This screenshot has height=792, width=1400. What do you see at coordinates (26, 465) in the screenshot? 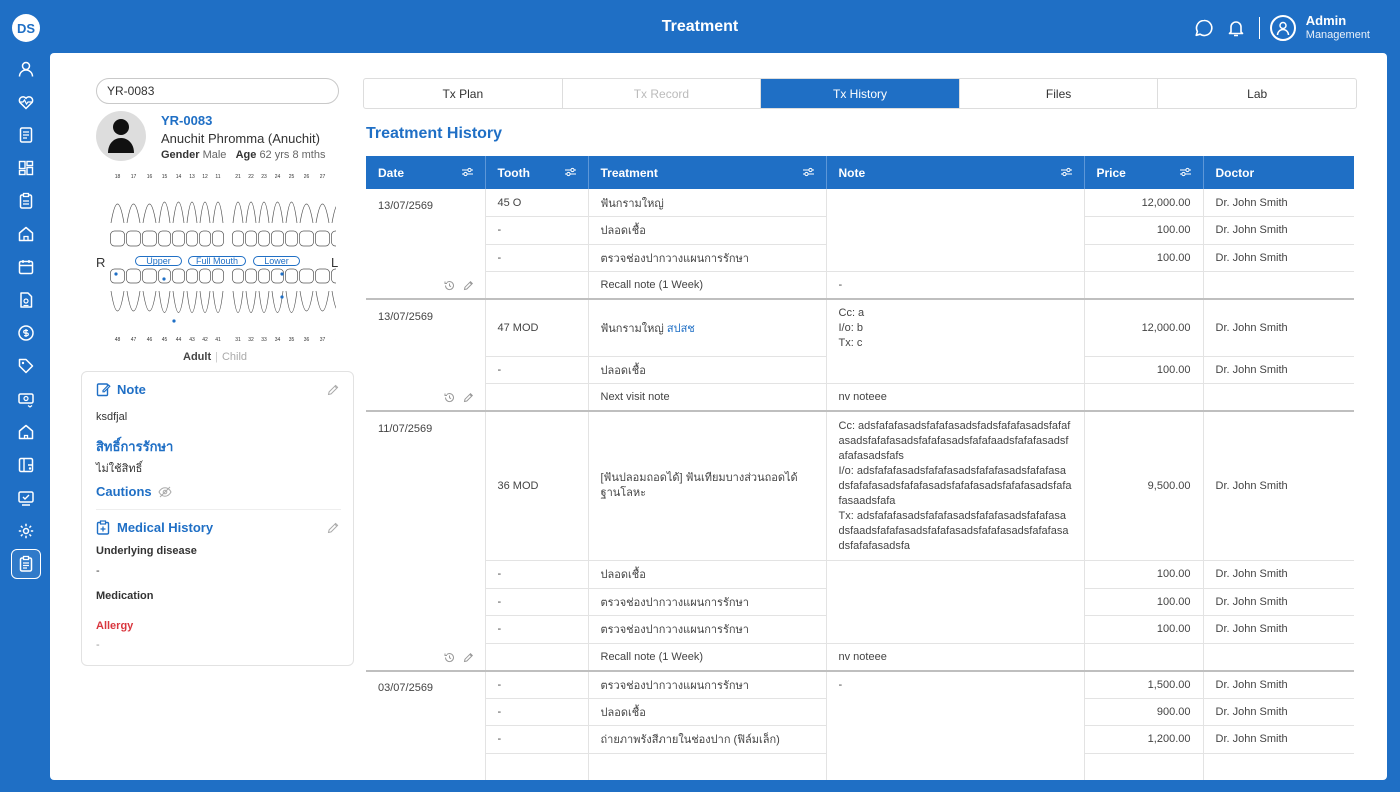
I see `layout-icon` at bounding box center [26, 465].